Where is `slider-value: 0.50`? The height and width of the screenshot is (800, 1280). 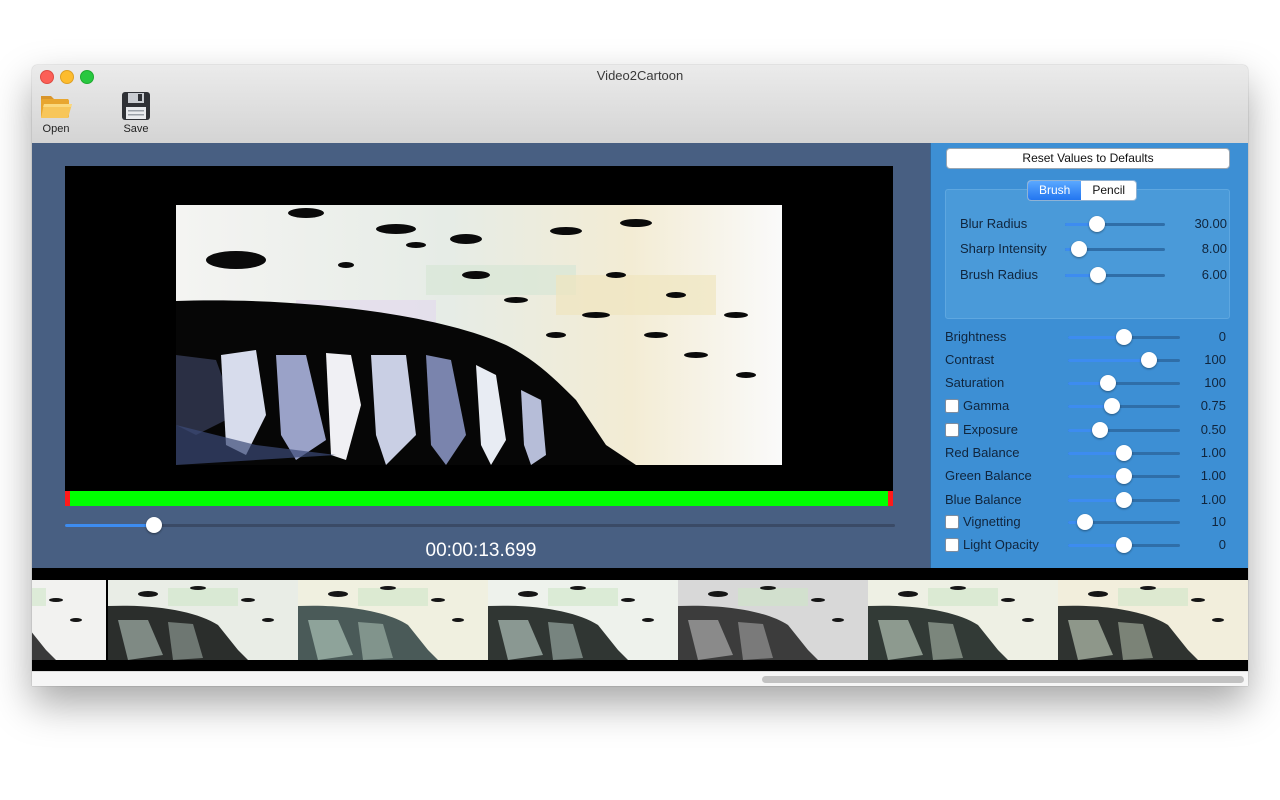 slider-value: 0.50 is located at coordinates (1213, 429).